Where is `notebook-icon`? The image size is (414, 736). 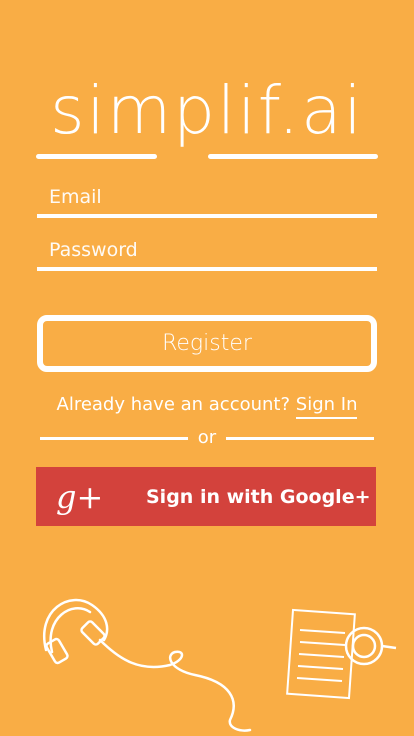 notebook-icon is located at coordinates (321, 654).